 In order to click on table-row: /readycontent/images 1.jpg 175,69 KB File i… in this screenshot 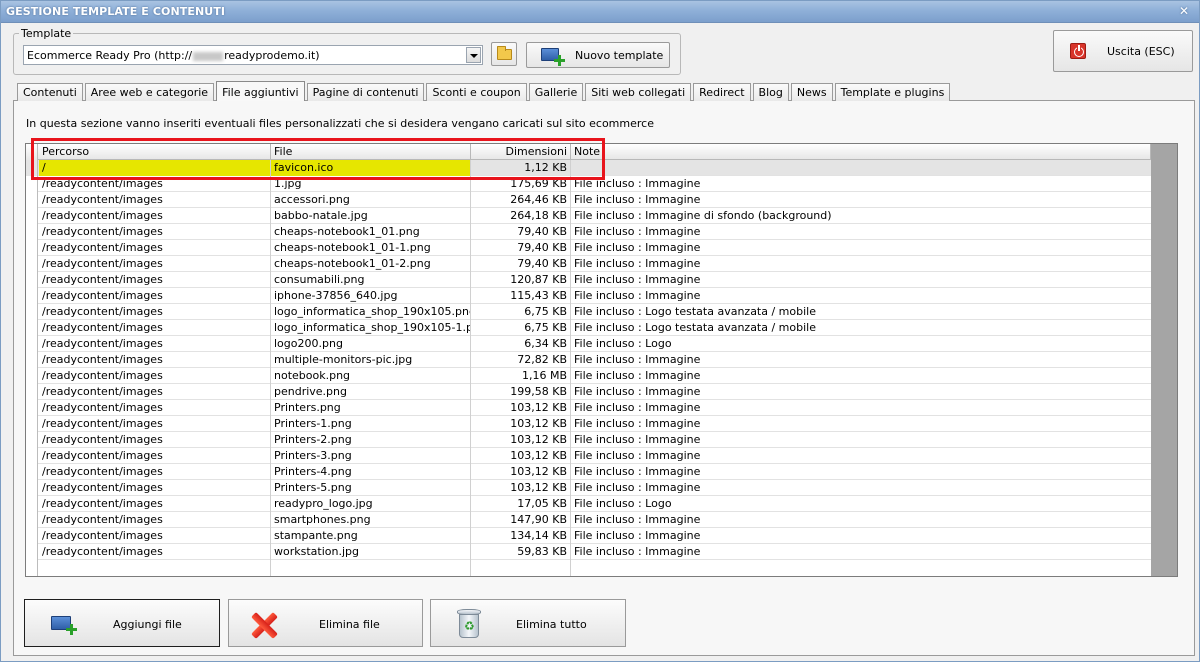, I will do `click(588, 184)`.